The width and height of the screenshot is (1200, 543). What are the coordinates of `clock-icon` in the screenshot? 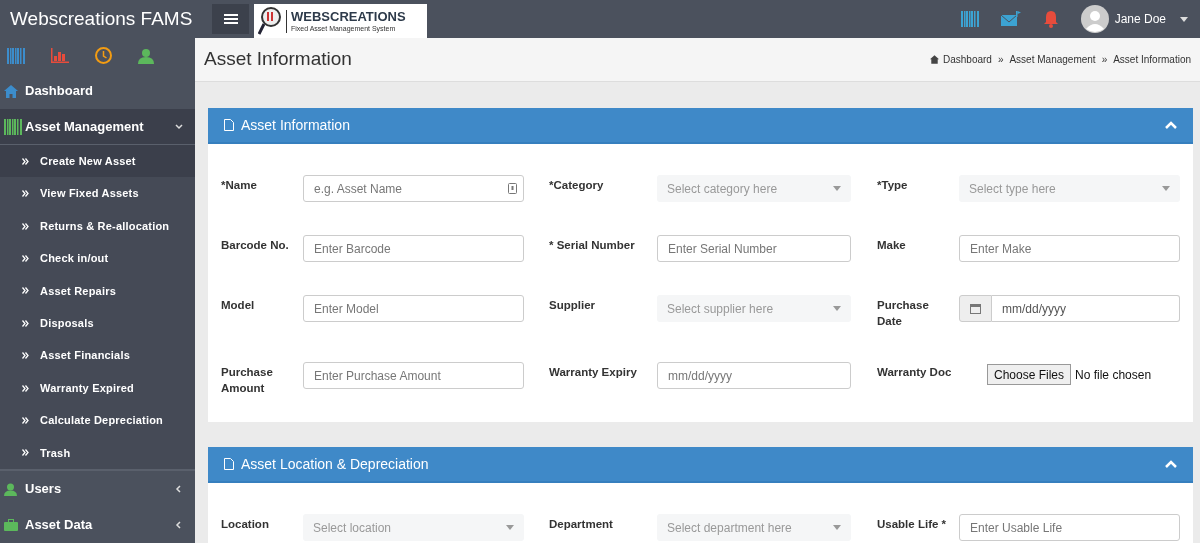 It's located at (103, 56).